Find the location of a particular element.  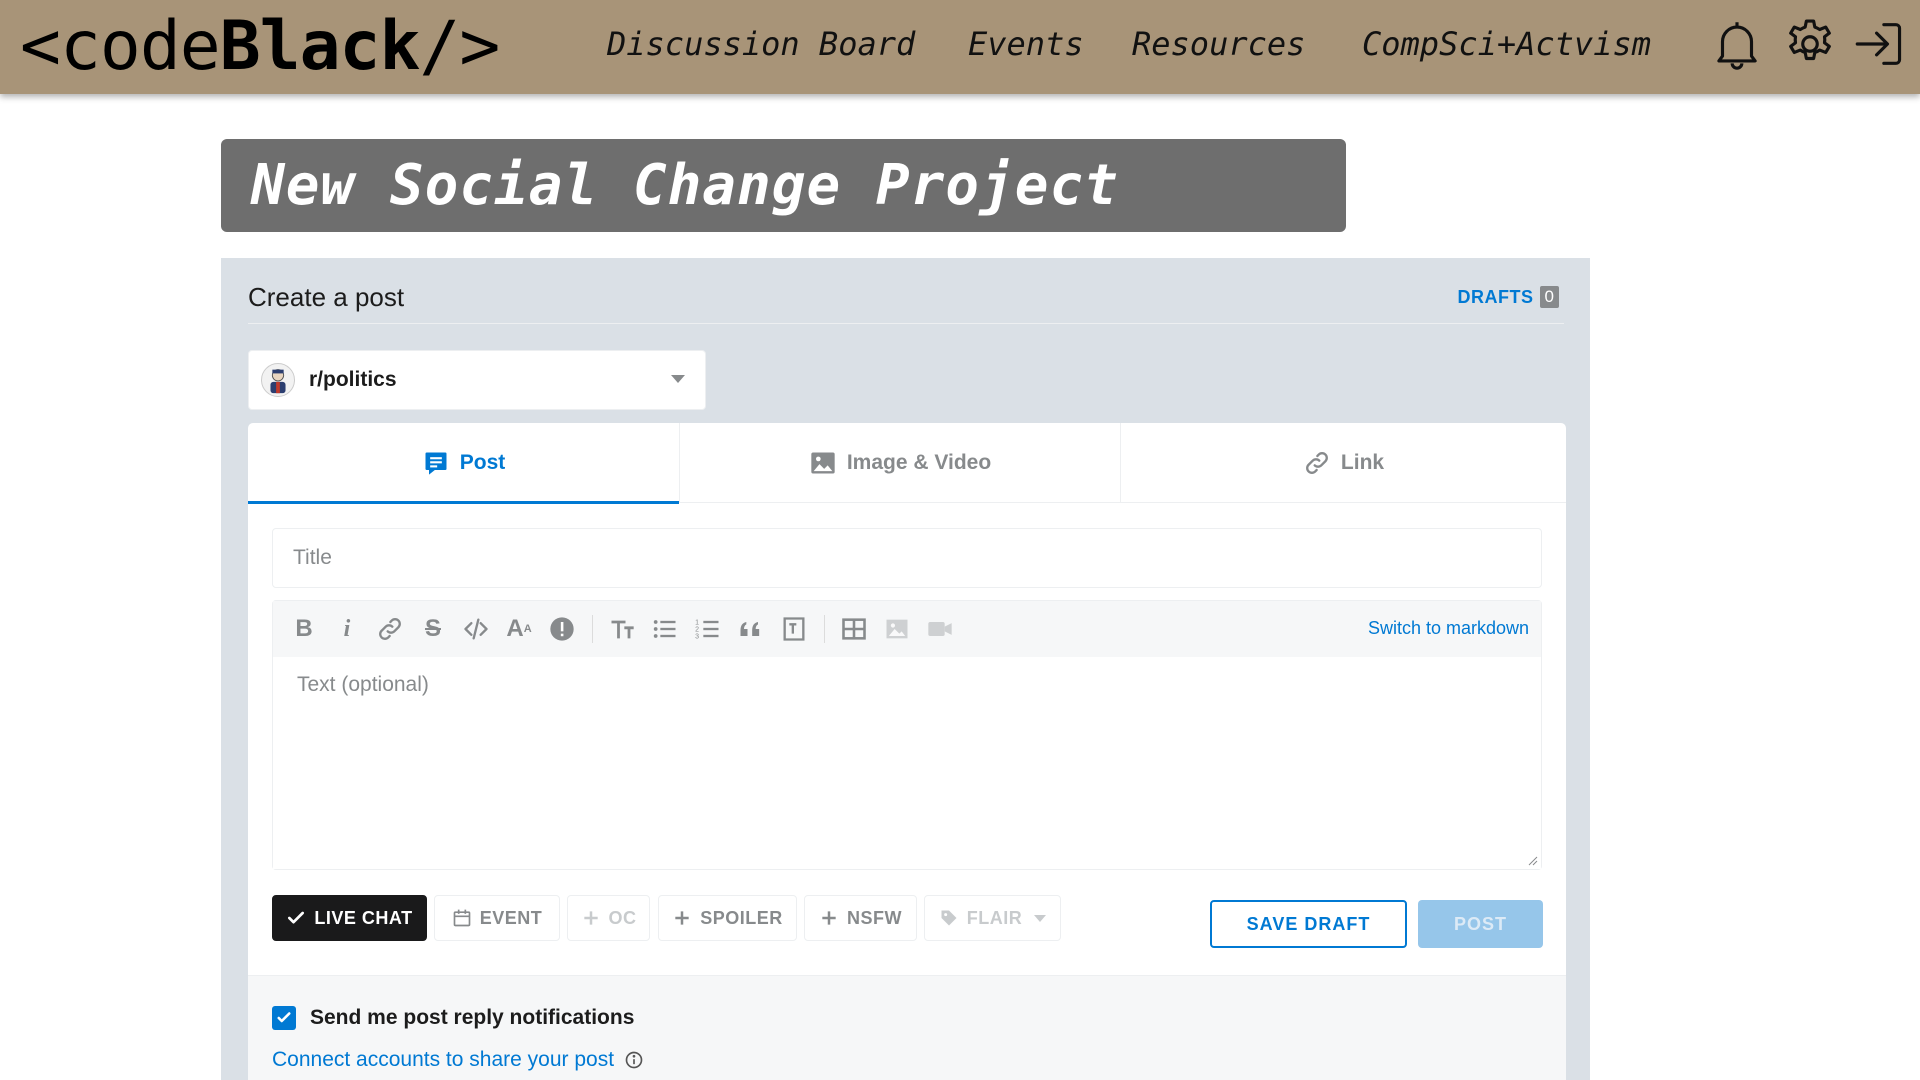

connect-accounts-link: Connect accounts to share your post is located at coordinates (443, 1060).